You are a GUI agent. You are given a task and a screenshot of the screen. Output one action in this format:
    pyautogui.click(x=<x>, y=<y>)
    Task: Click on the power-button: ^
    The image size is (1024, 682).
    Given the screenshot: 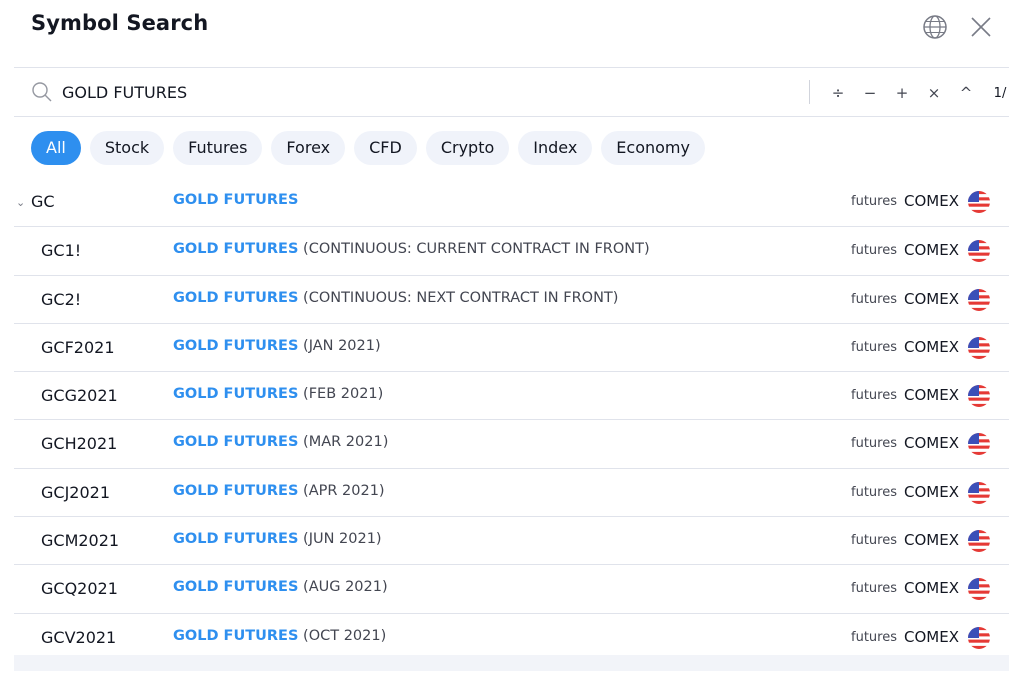 What is the action you would take?
    pyautogui.click(x=966, y=93)
    